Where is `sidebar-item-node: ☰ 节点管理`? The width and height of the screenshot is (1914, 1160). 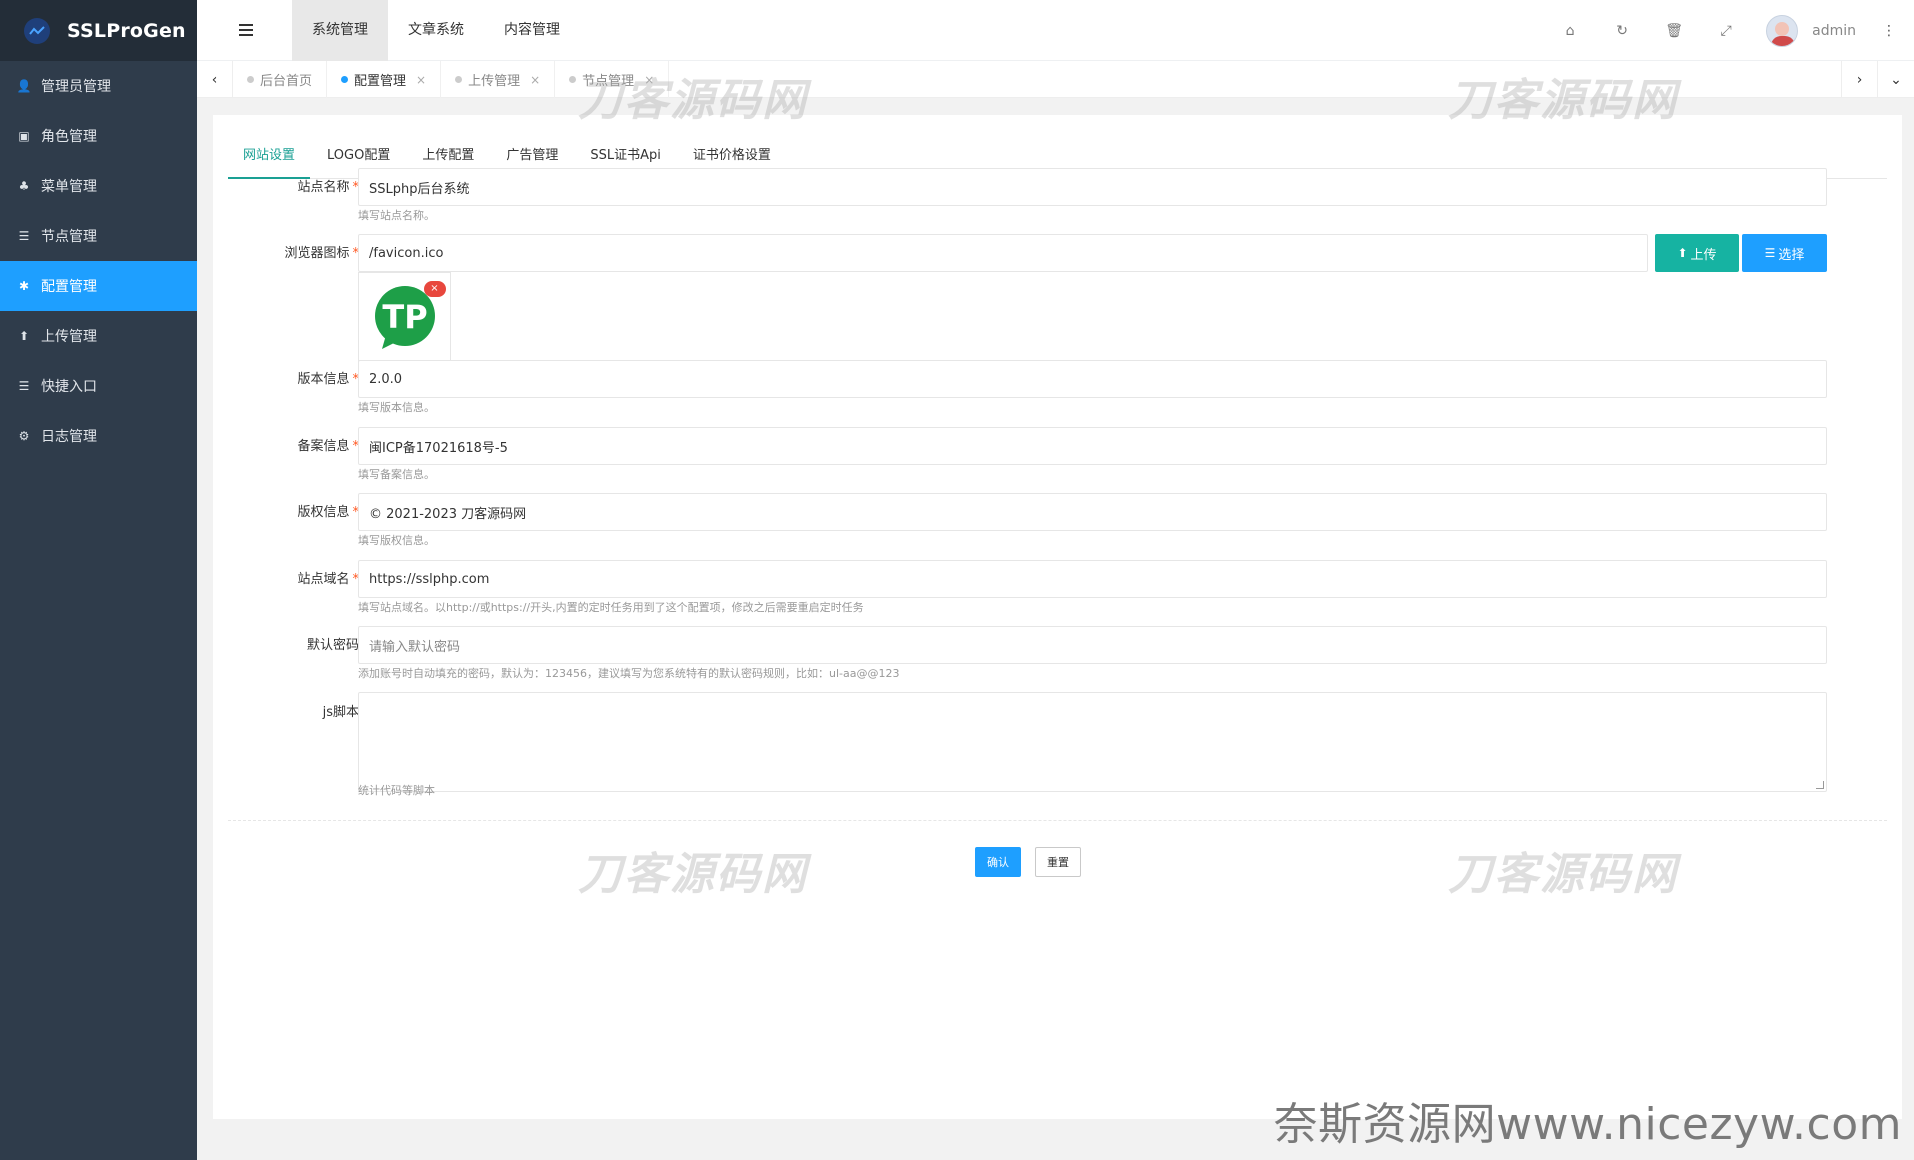
sidebar-item-node: ☰ 节点管理 is located at coordinates (98, 236).